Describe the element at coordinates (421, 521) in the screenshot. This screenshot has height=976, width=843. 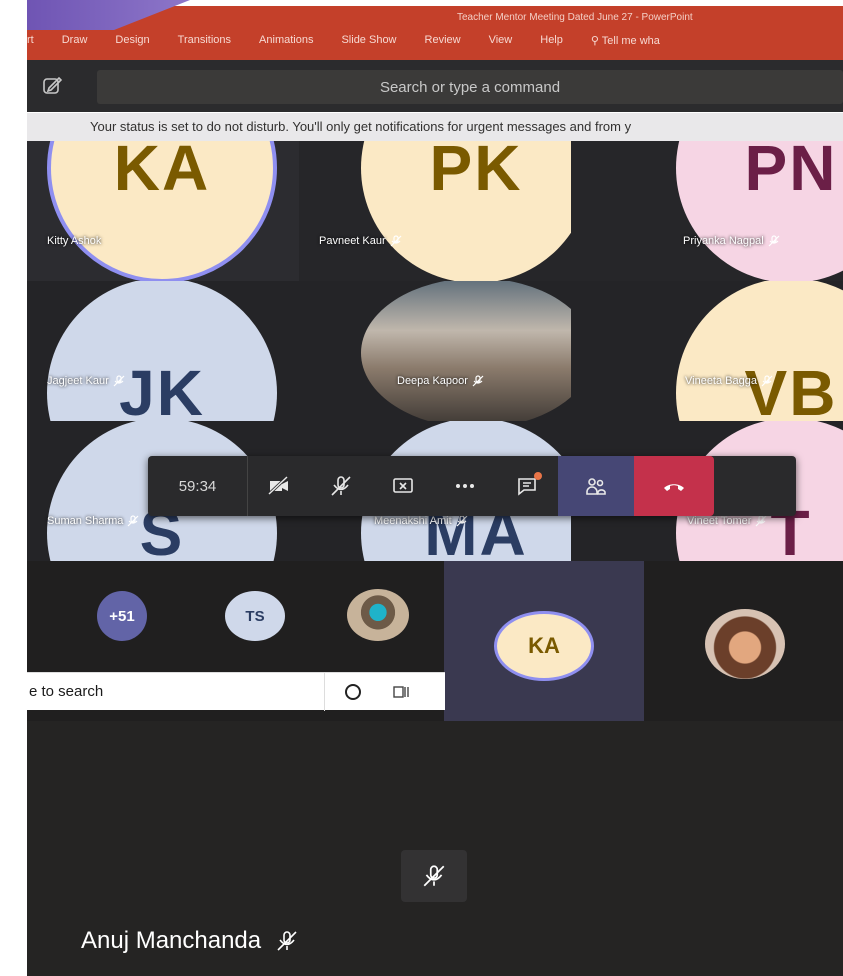
I see `participant-name: Meenakshi Amit` at that location.